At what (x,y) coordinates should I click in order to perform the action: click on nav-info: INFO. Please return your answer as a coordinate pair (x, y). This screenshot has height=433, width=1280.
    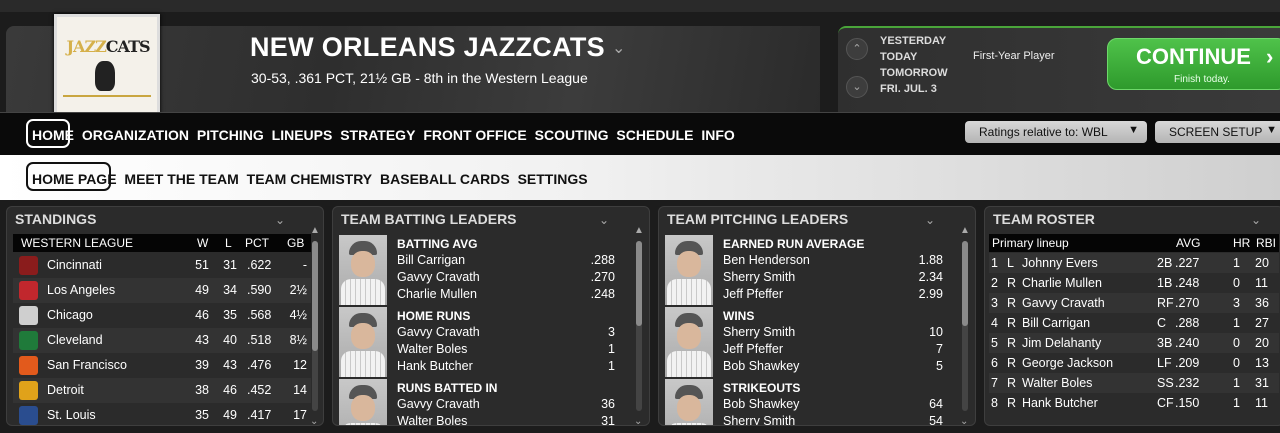
    Looking at the image, I should click on (717, 135).